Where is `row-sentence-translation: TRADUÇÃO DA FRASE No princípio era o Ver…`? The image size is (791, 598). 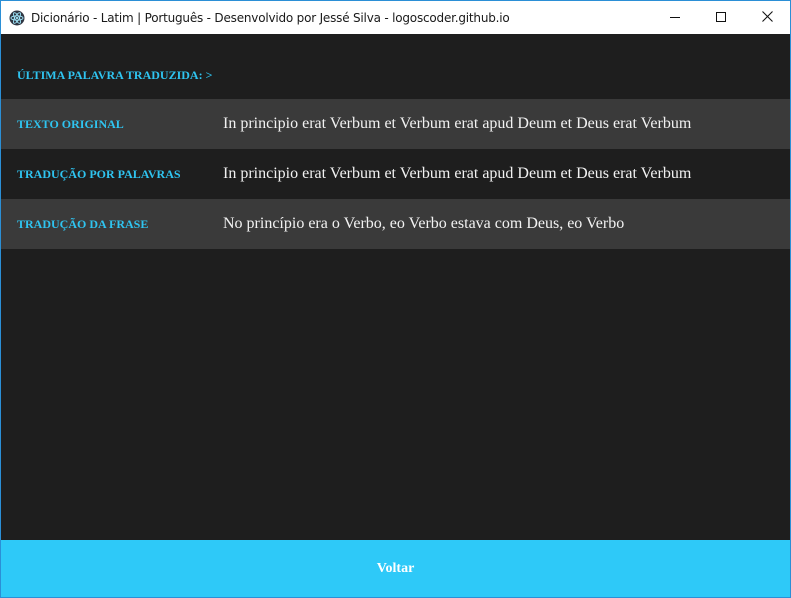
row-sentence-translation: TRADUÇÃO DA FRASE No princípio era o Ver… is located at coordinates (395, 224).